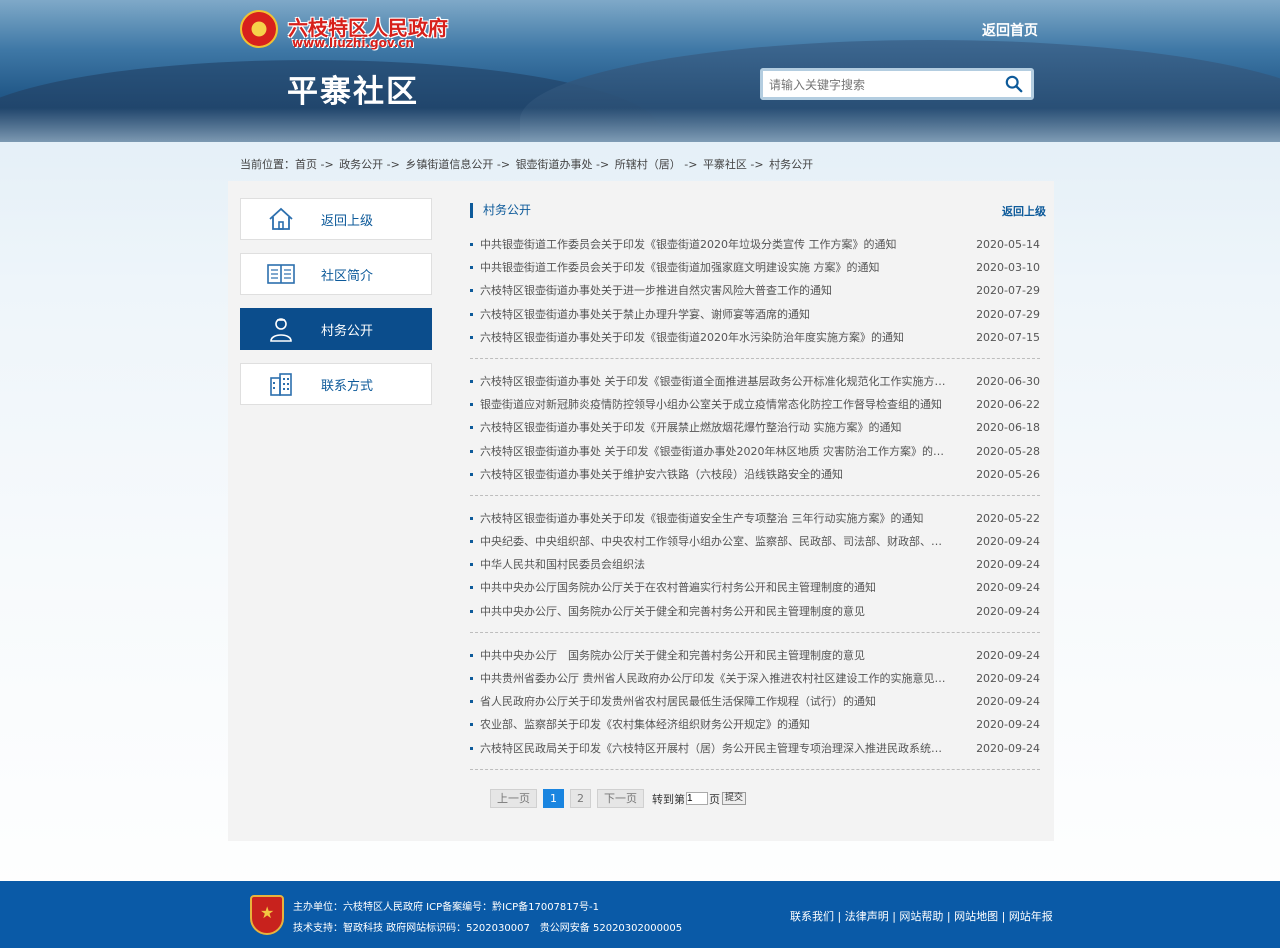  What do you see at coordinates (656, 291) in the screenshot?
I see `news-title: 六枝特区银壶街道办事处关于进一步推进自然灾害风险大普查工作的通知` at bounding box center [656, 291].